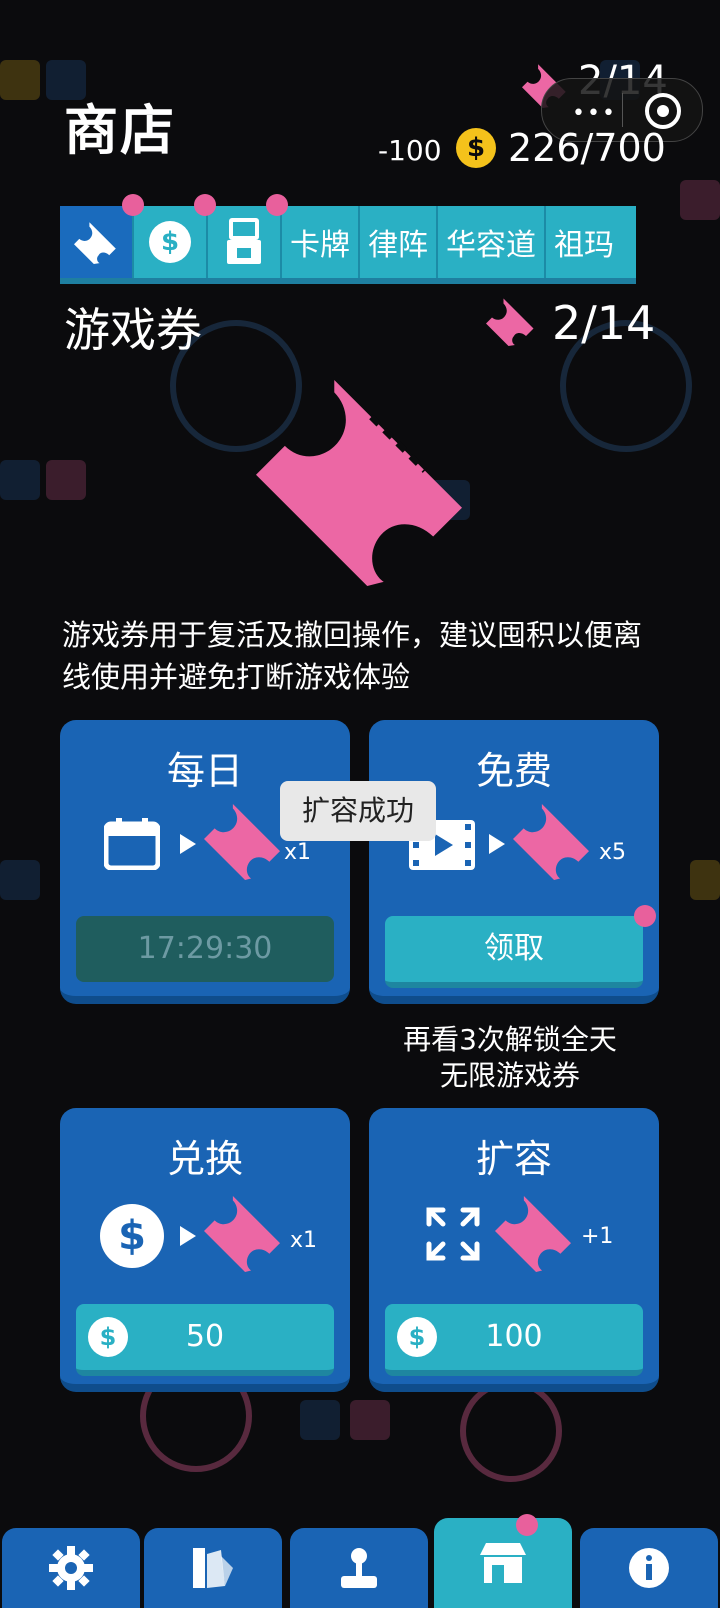  I want to click on nav-games, so click(359, 1568).